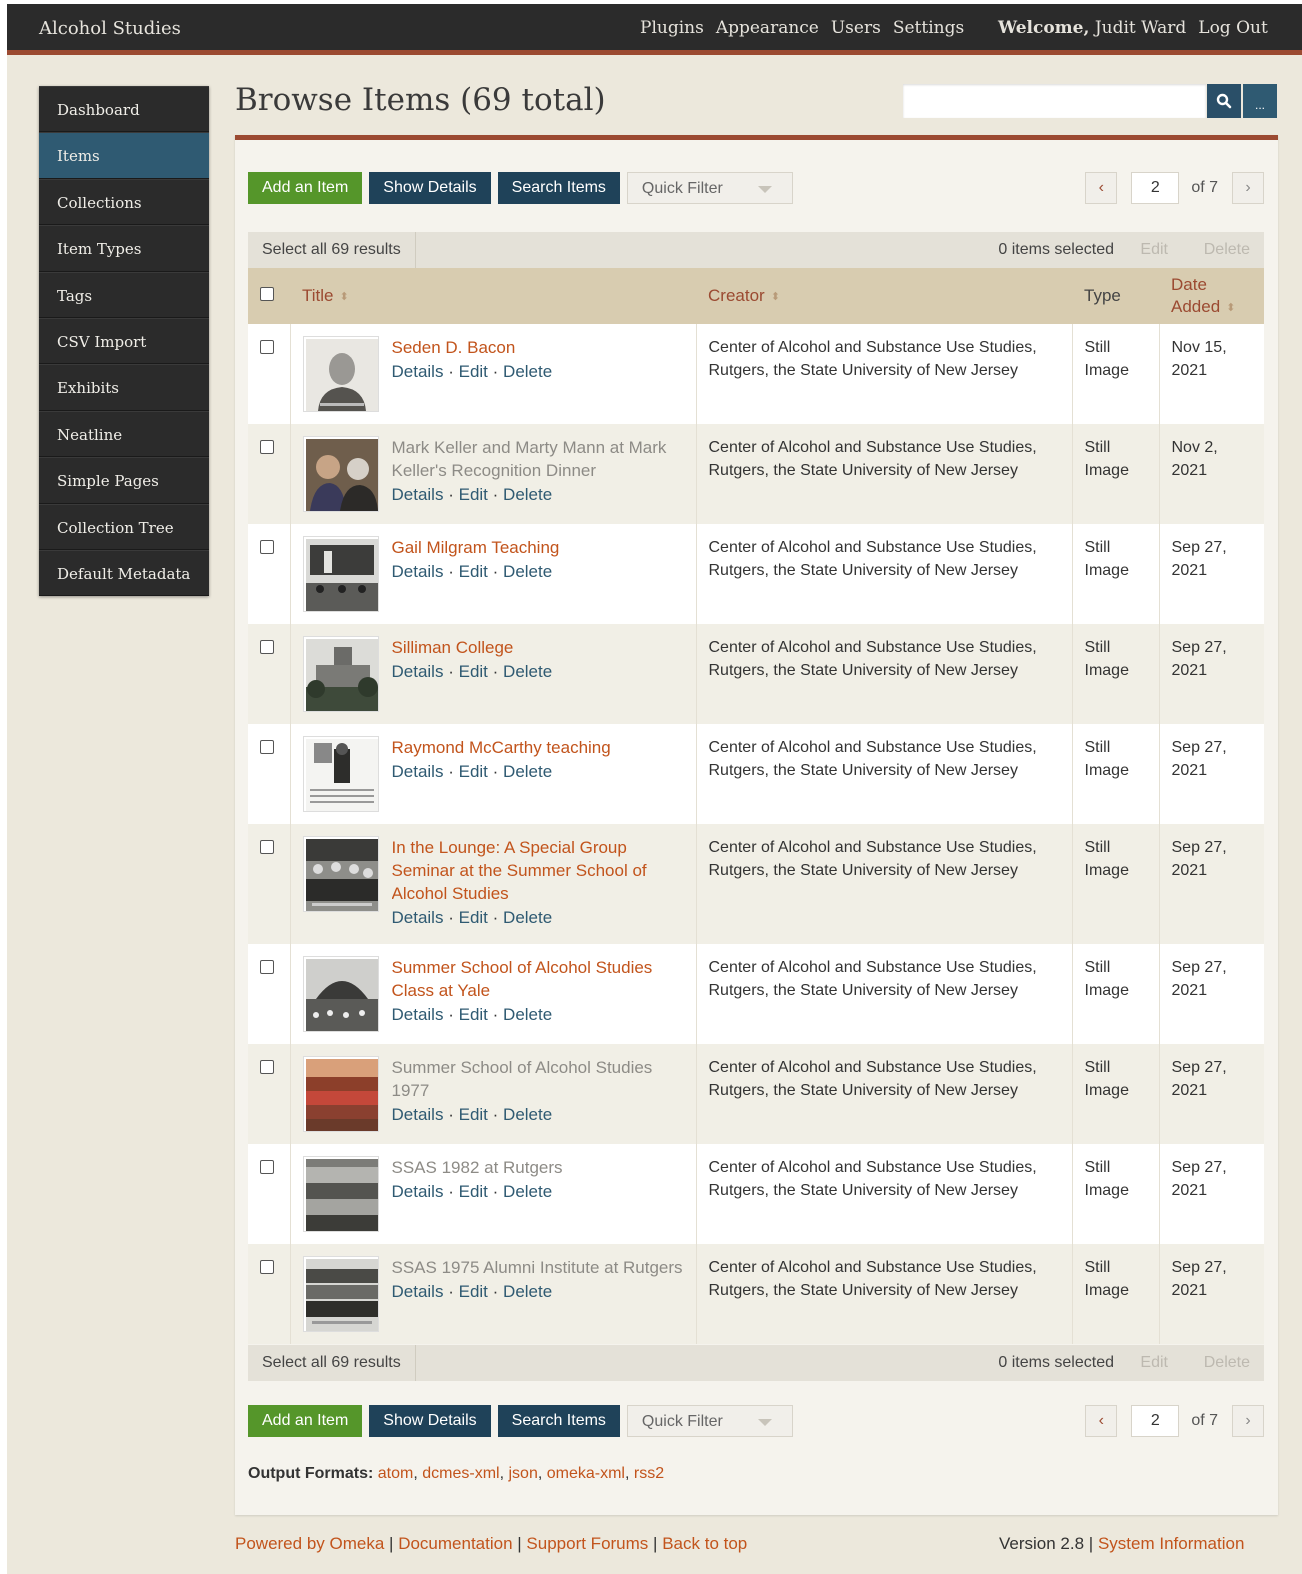 Image resolution: width=1302 pixels, height=1574 pixels. What do you see at coordinates (538, 347) in the screenshot?
I see `item-title-link: Seden D. Bacon` at bounding box center [538, 347].